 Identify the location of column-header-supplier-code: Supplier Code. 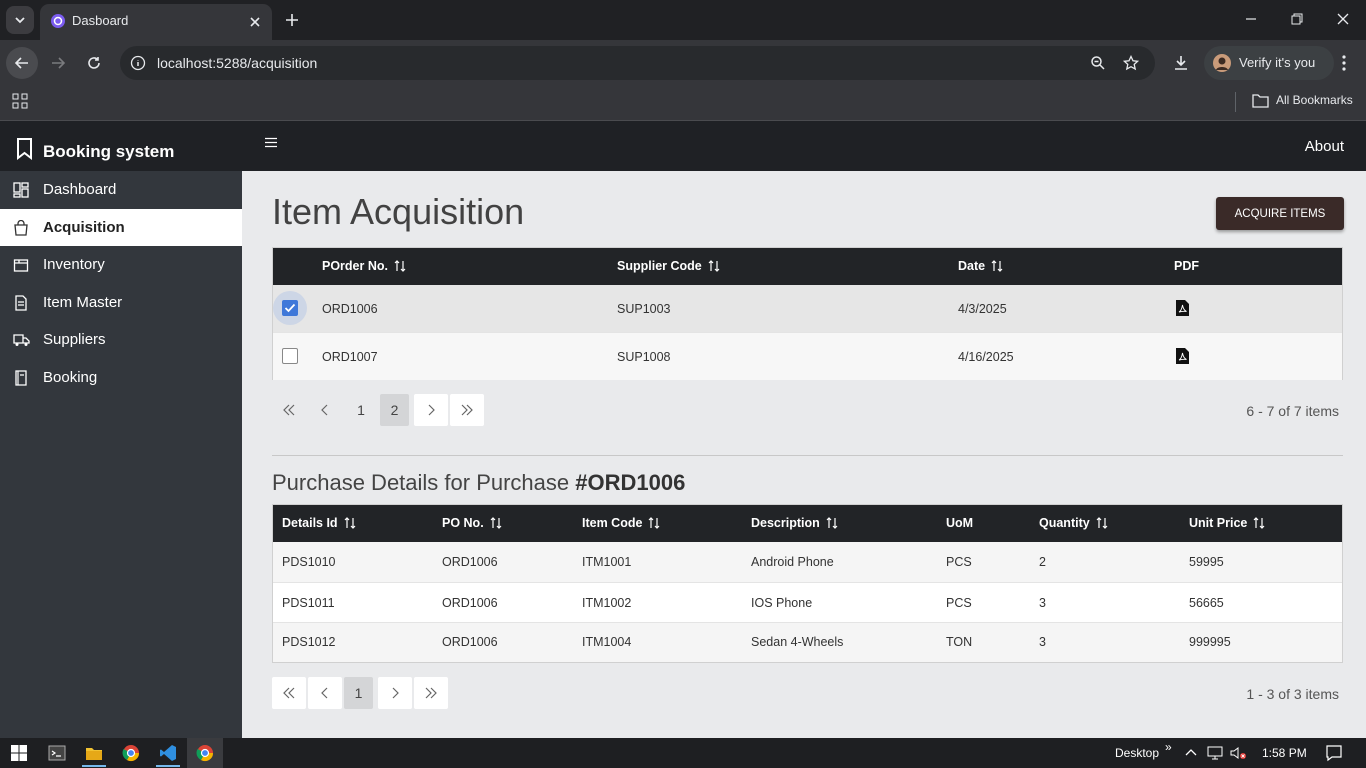
(668, 266).